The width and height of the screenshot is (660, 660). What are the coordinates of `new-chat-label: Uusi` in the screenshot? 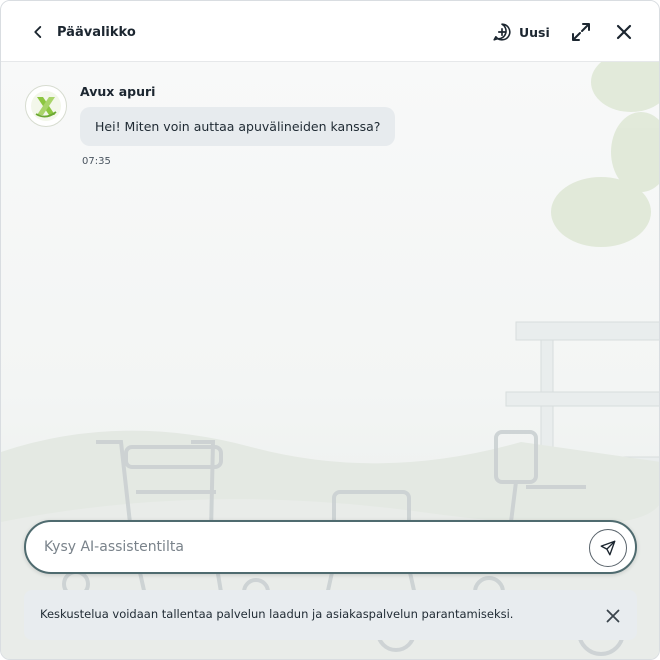 It's located at (534, 32).